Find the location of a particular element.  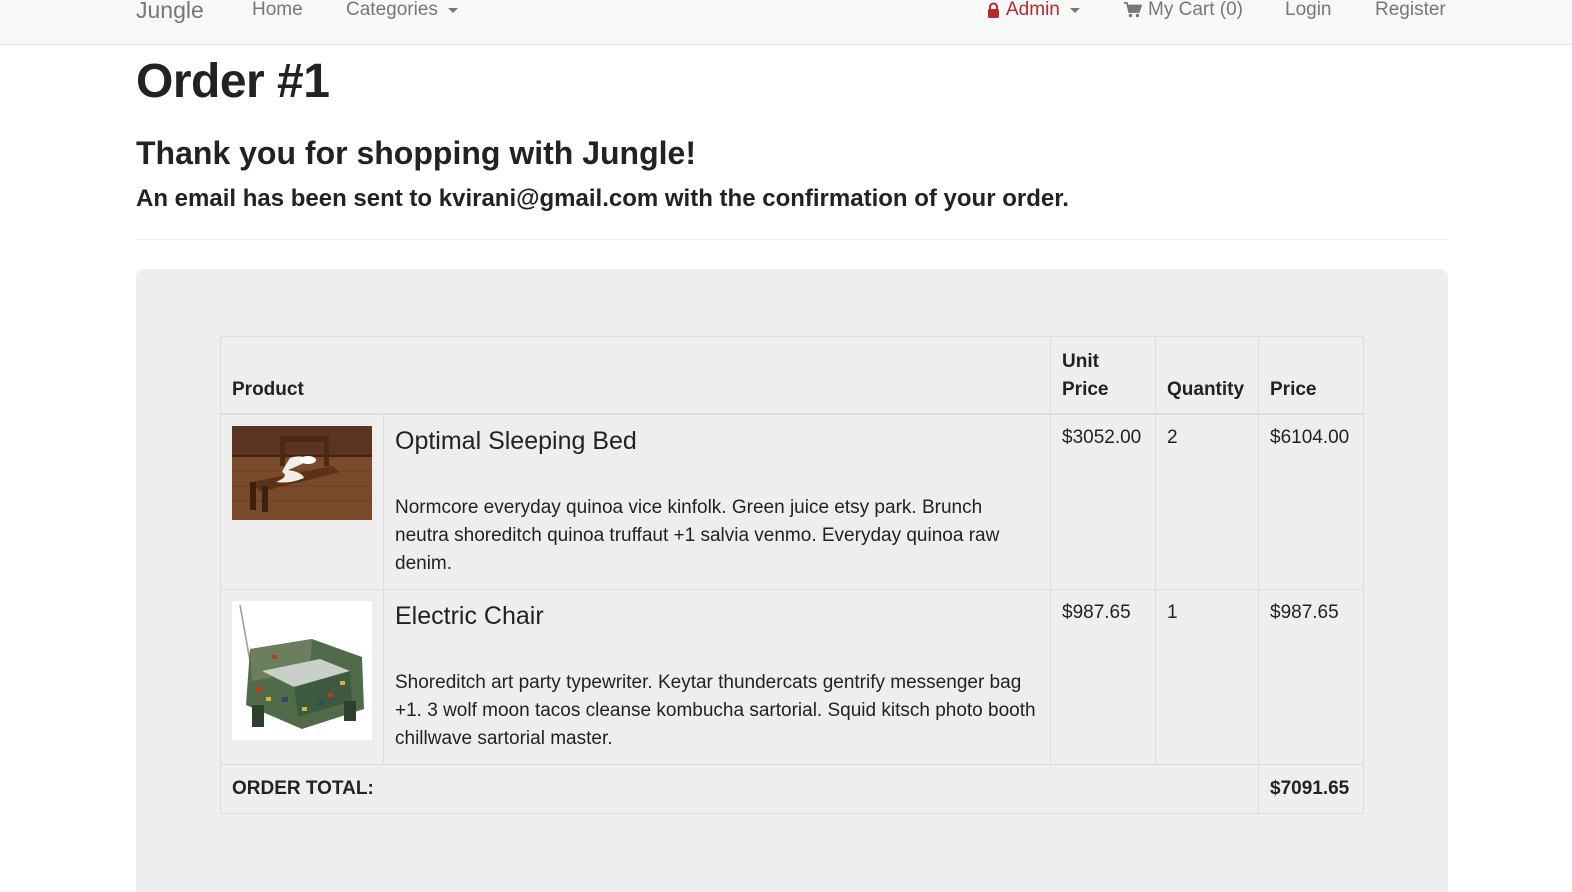

divider is located at coordinates (792, 239).